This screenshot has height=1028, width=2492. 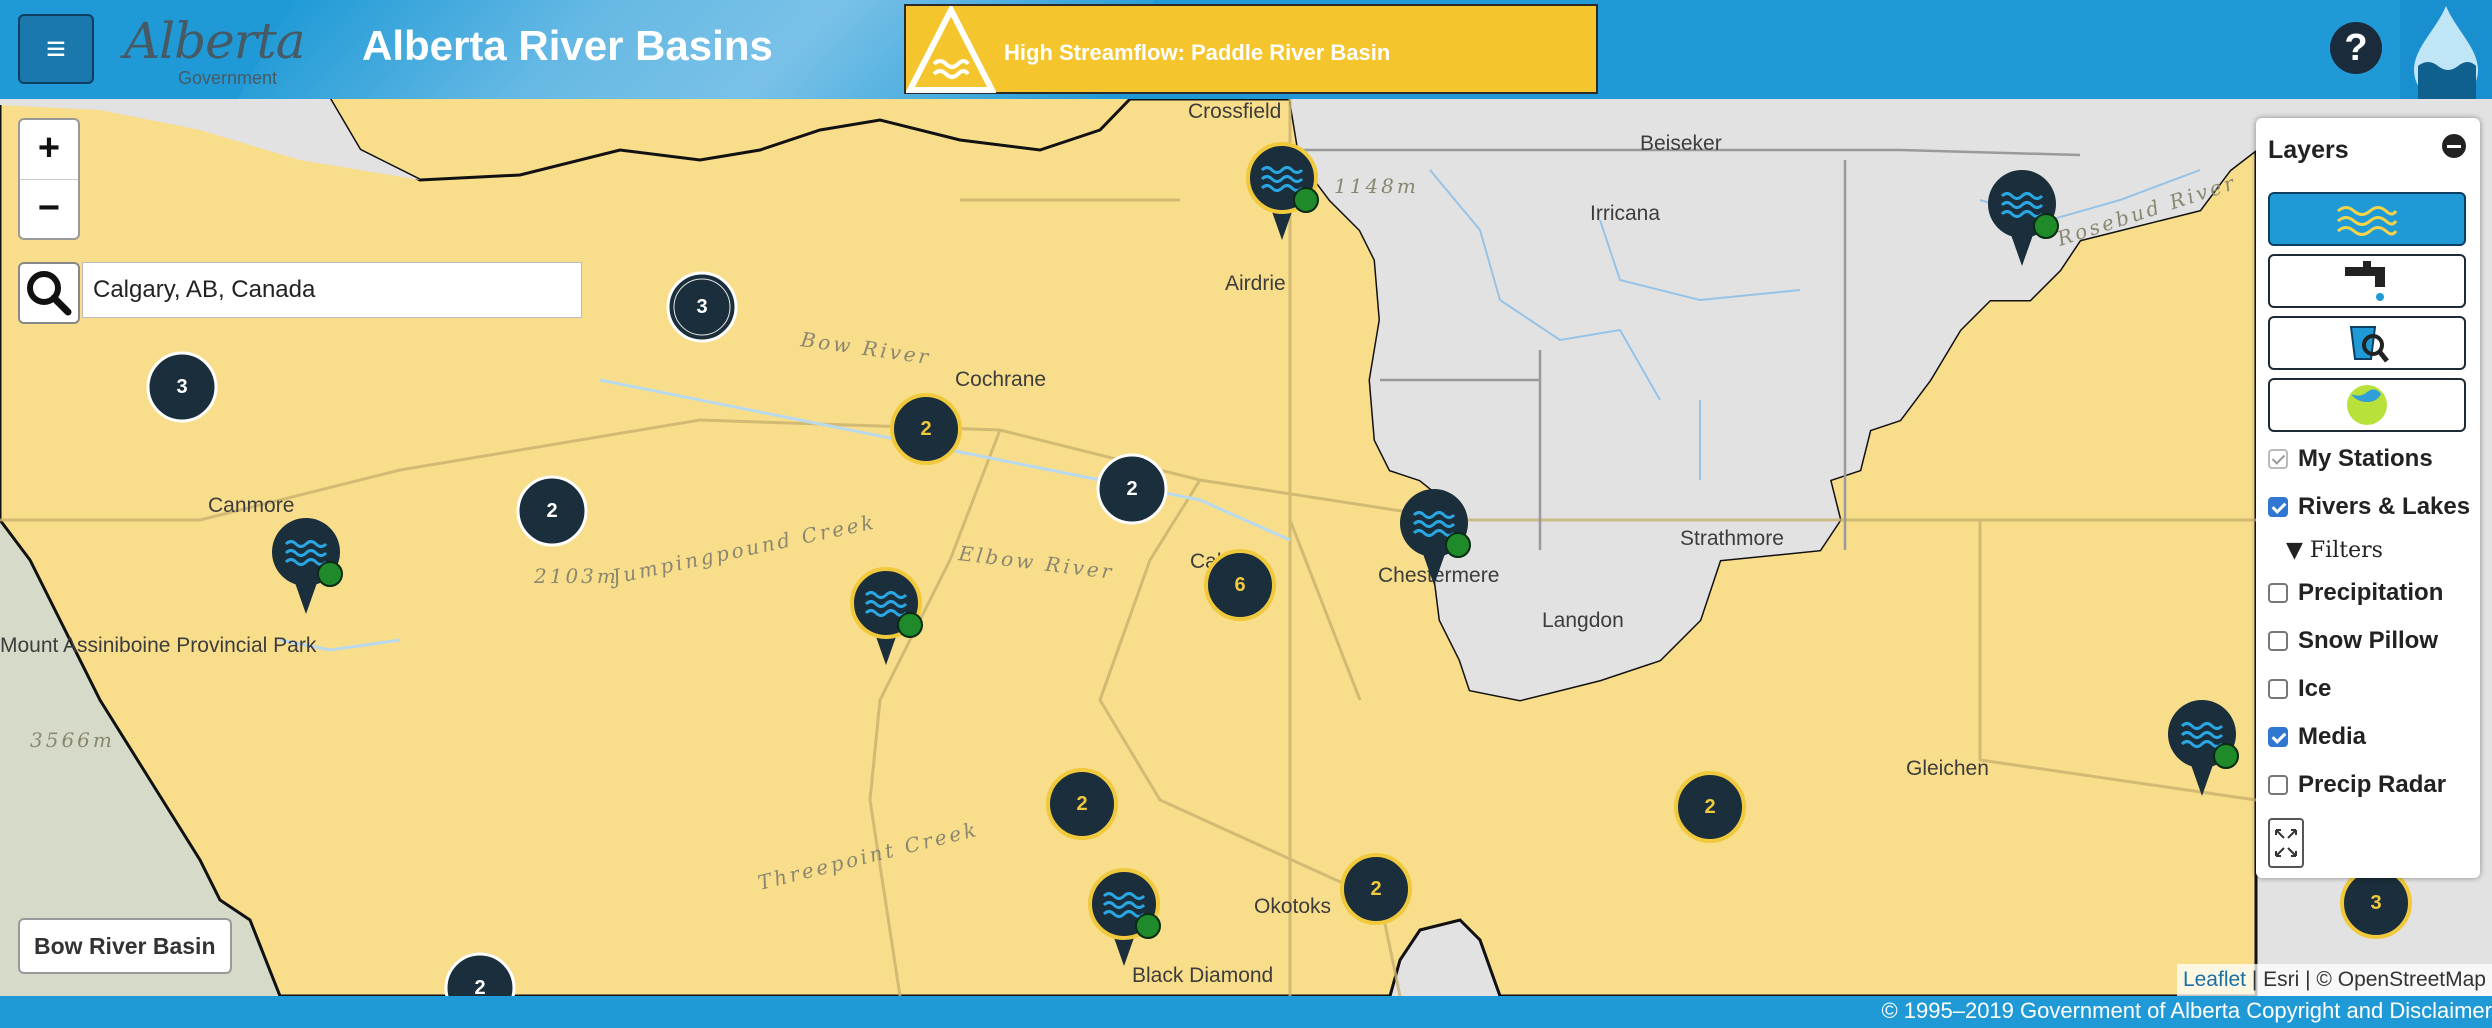 I want to click on warning-triangle-icon, so click(x=951, y=49).